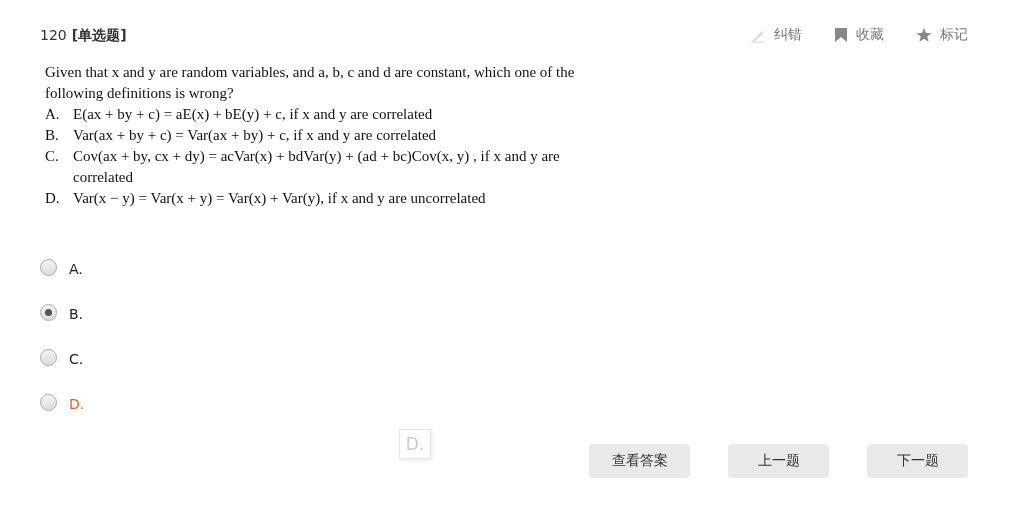  Describe the element at coordinates (253, 114) in the screenshot. I see `choice-text: E(ax + by + c) = aE(x) + bE(y) + c, if x and y are correlated` at that location.